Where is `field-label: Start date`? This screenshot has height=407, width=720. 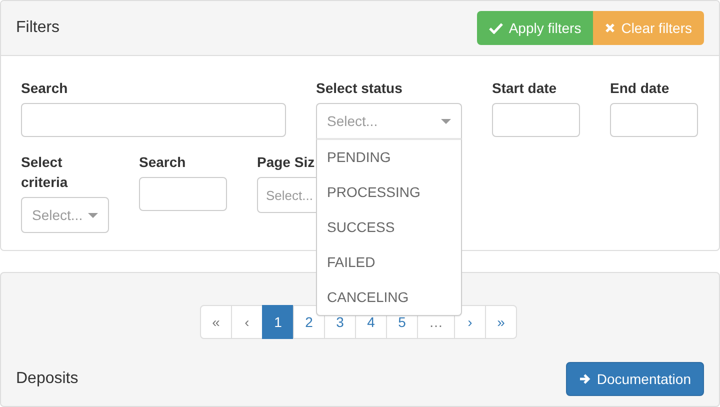
field-label: Start date is located at coordinates (524, 88).